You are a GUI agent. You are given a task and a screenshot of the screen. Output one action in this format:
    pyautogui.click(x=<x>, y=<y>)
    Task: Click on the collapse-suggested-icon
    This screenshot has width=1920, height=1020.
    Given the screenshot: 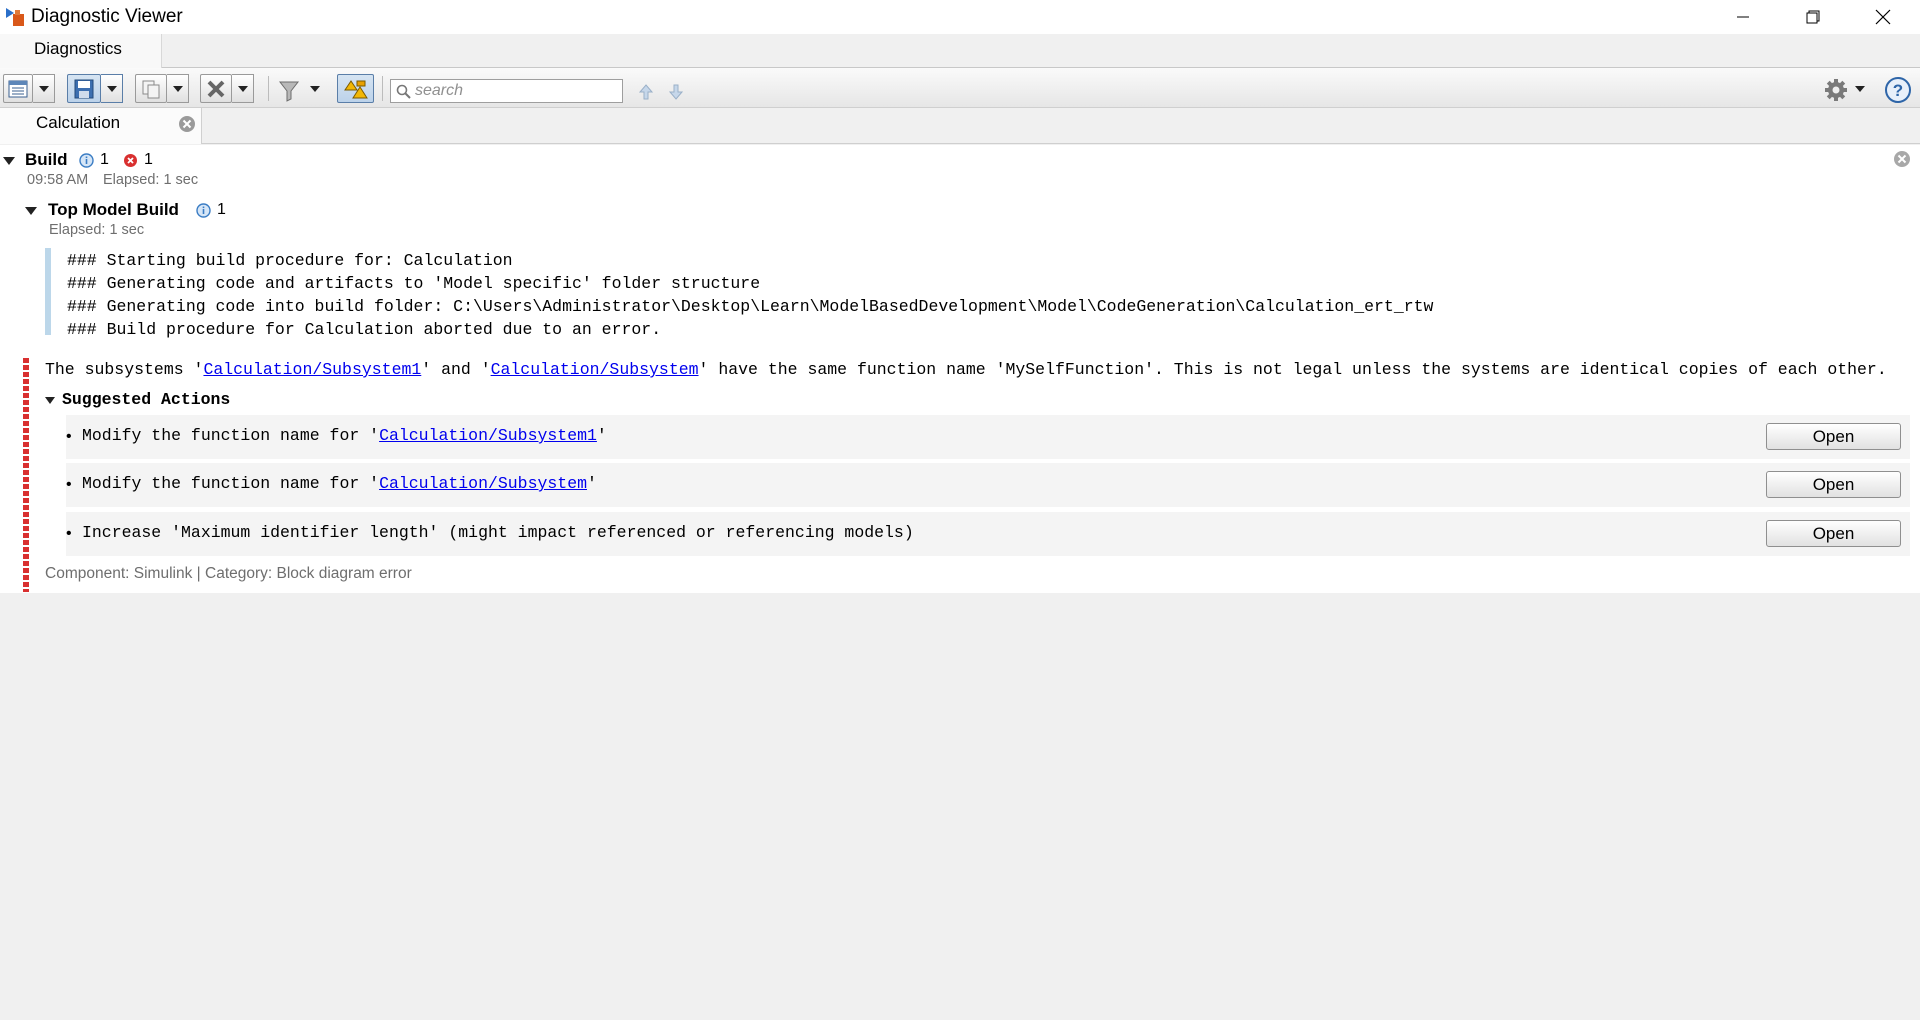 What is the action you would take?
    pyautogui.click(x=50, y=400)
    